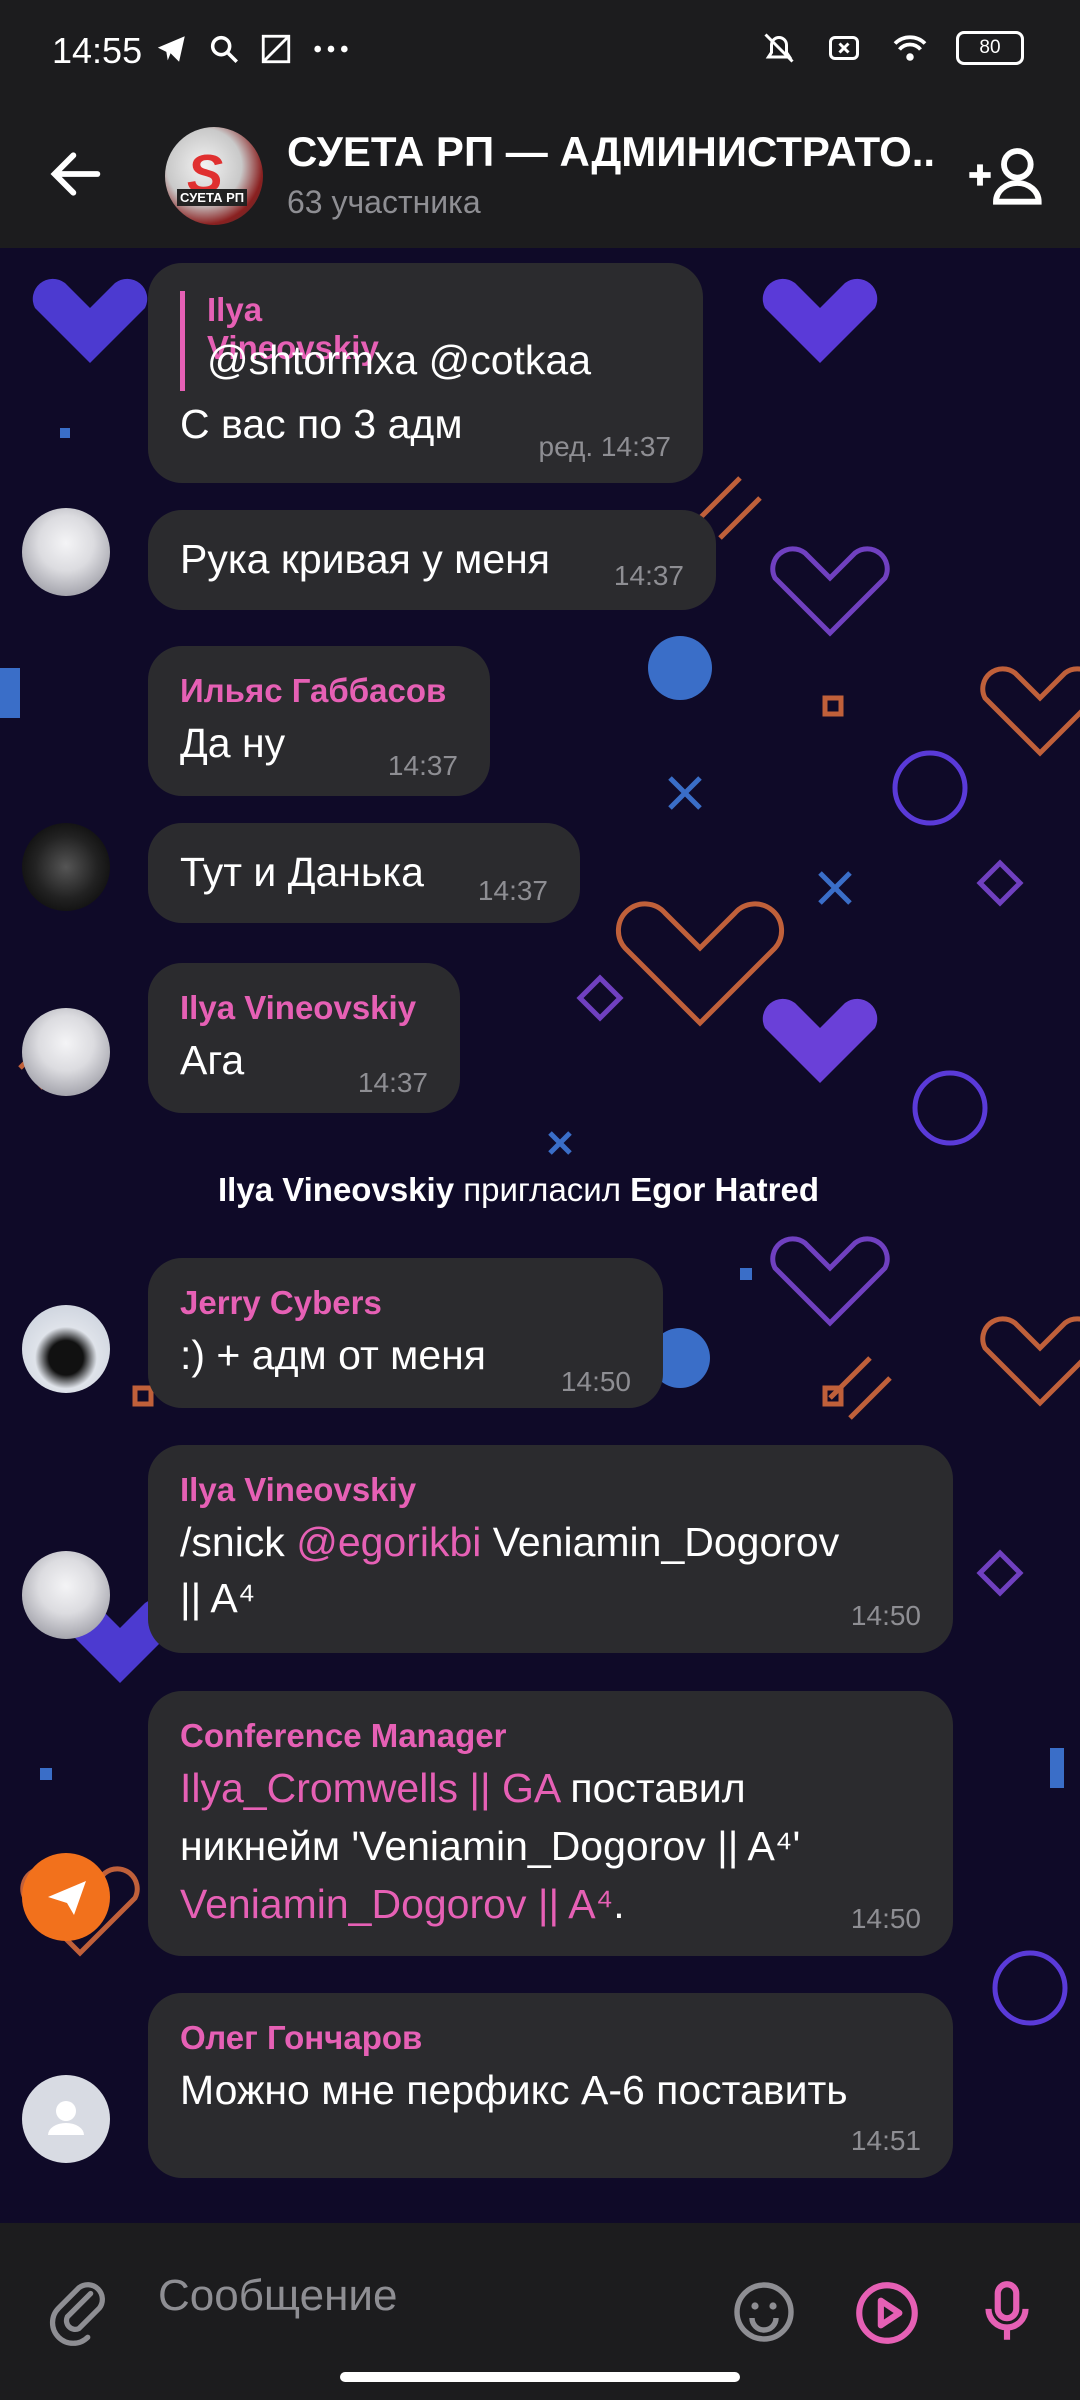 This screenshot has height=2400, width=1080. I want to click on service-actor: Ilya Vineovskiy, so click(336, 1189).